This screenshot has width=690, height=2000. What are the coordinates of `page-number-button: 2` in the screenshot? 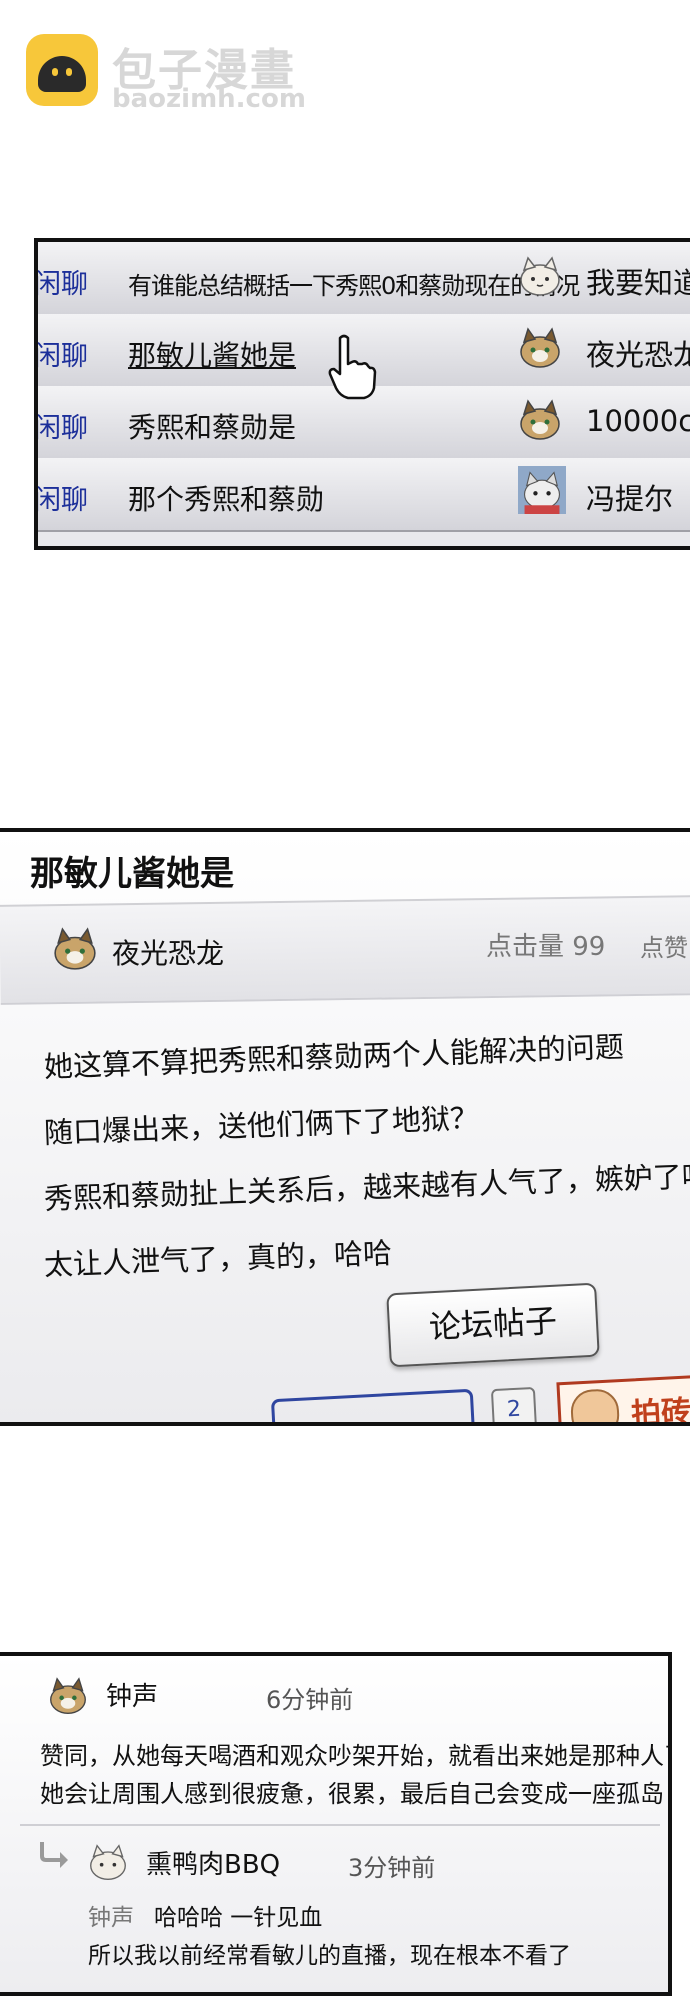 It's located at (514, 1404).